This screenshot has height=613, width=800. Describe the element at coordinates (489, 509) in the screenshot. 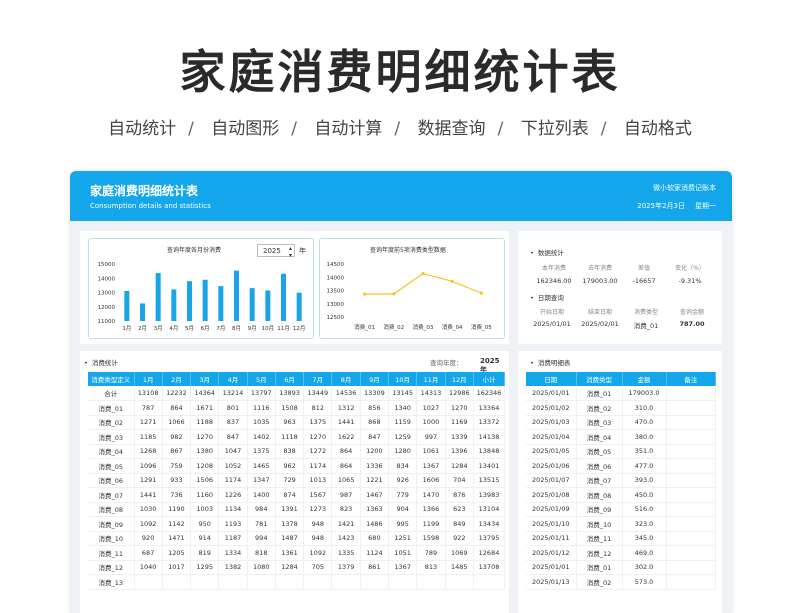

I see `table-cell: 13104` at that location.